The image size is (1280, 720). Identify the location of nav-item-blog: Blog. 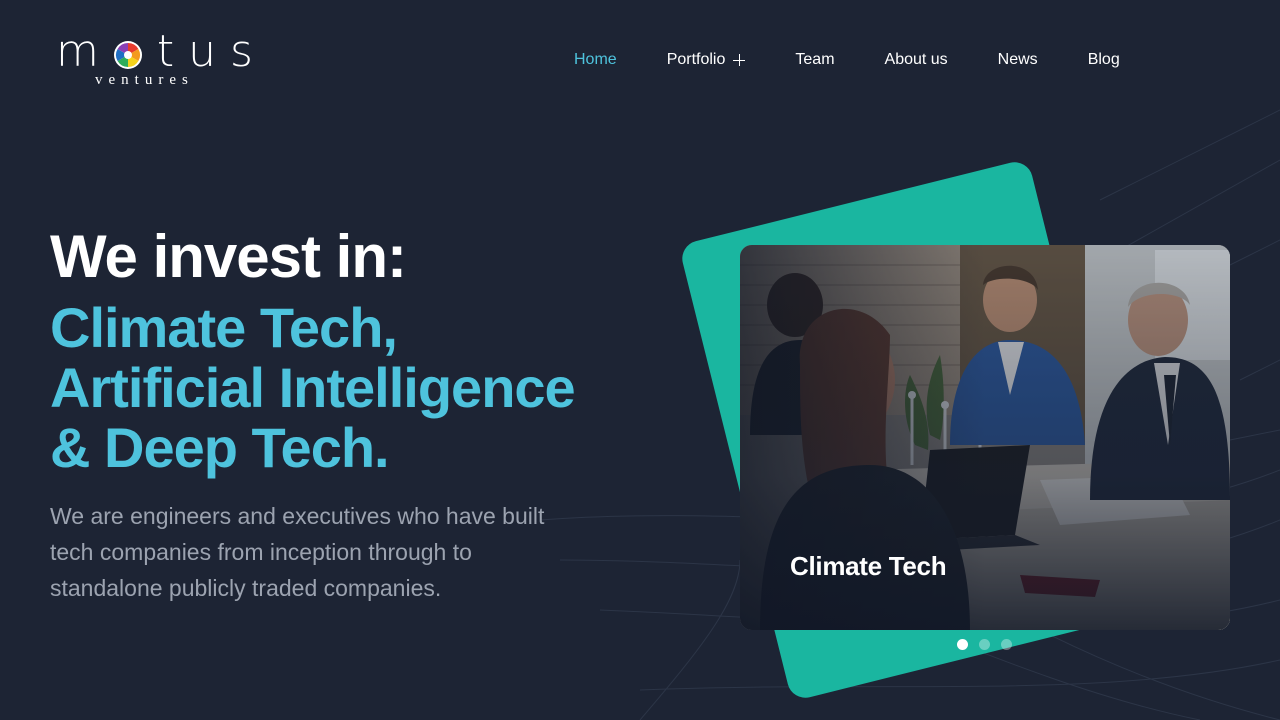
(1104, 60).